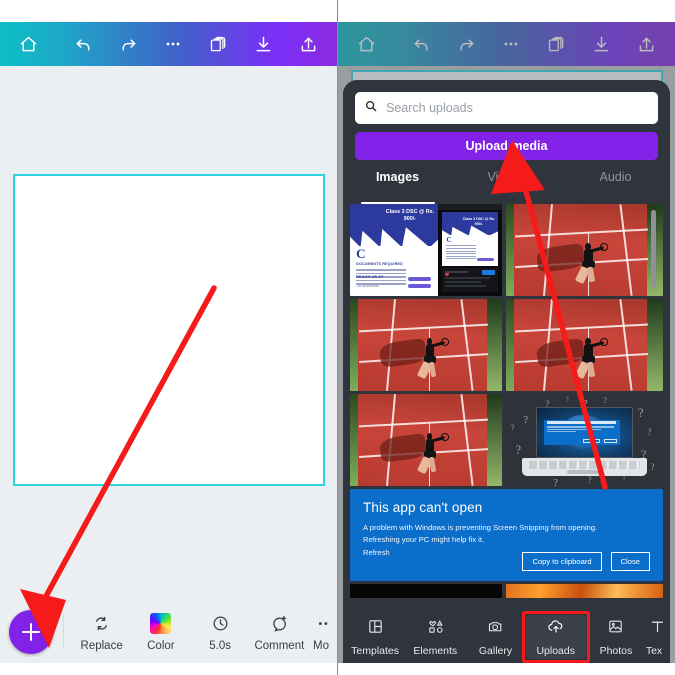  I want to click on tab-audio: Audio, so click(615, 184).